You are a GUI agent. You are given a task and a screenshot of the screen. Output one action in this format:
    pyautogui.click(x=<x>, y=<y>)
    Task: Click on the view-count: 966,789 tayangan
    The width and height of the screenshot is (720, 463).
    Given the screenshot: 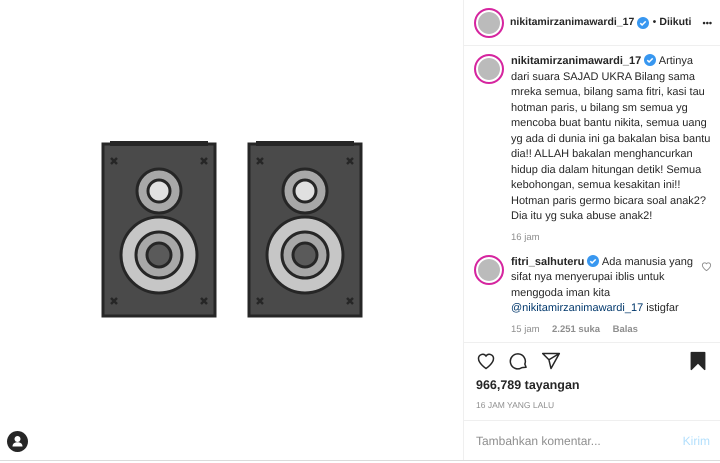 What is the action you would take?
    pyautogui.click(x=528, y=385)
    